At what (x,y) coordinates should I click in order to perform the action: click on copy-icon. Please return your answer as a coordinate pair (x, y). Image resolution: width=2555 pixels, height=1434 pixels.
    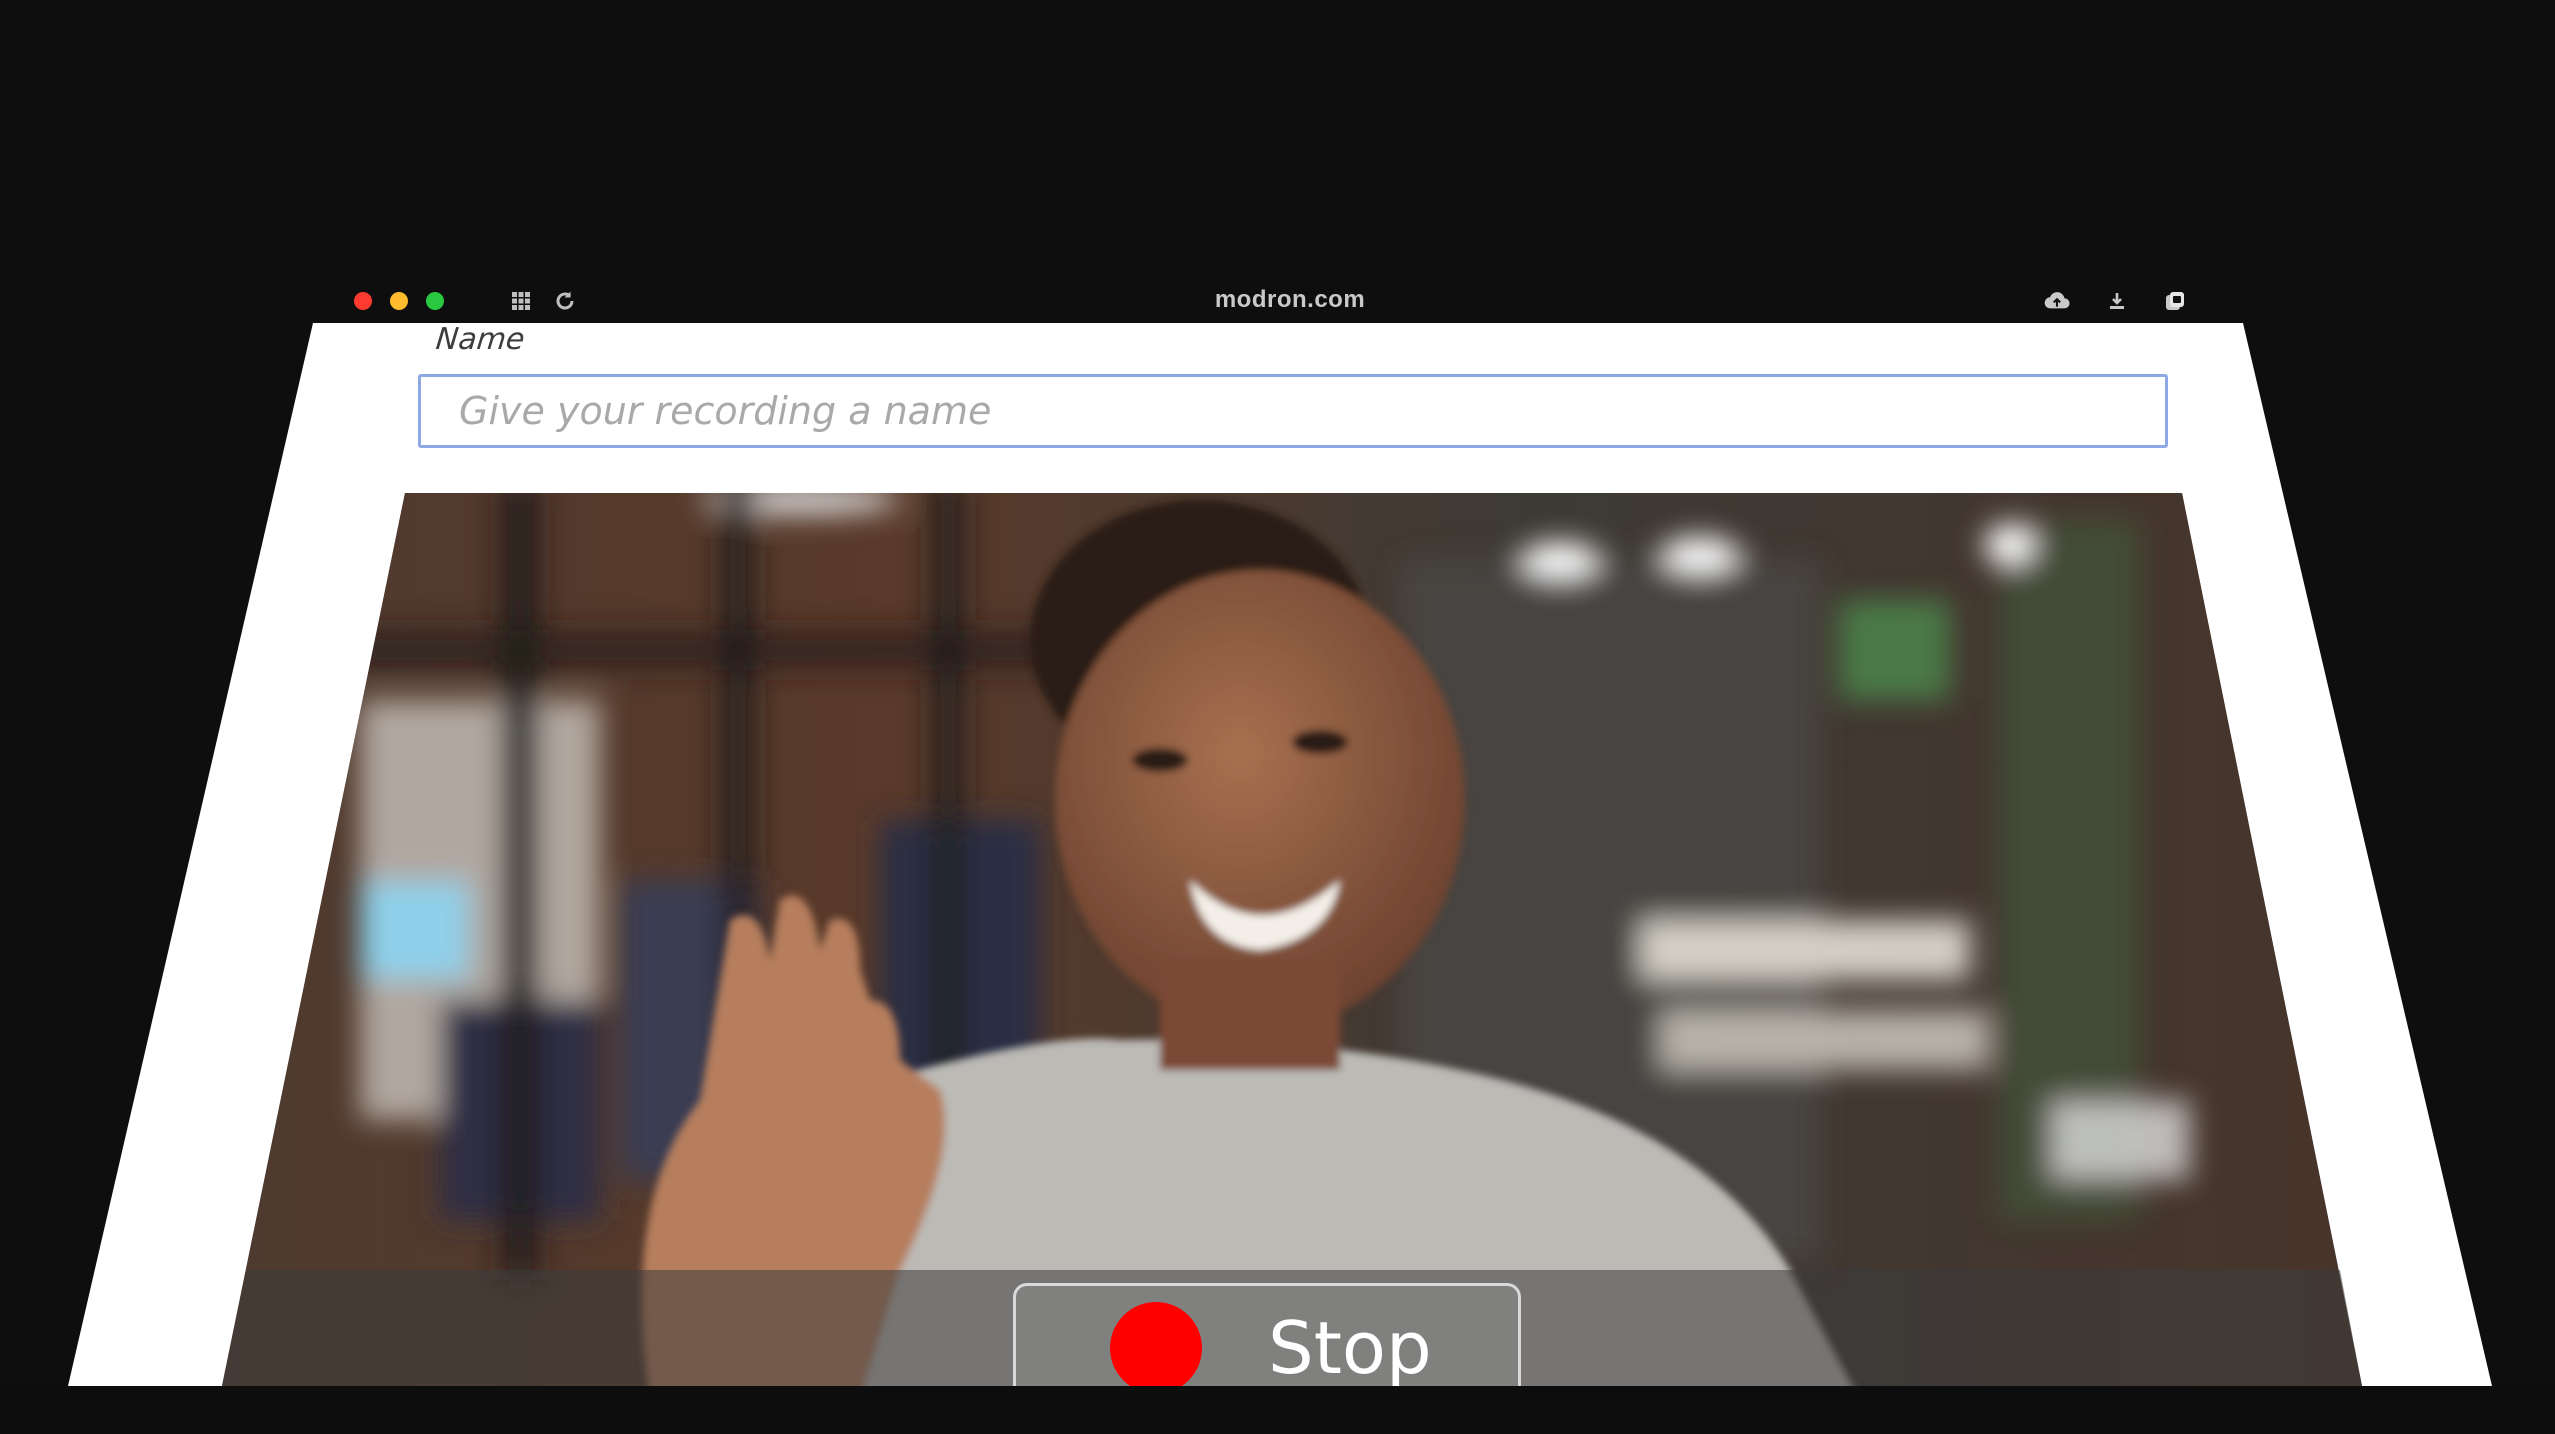
    Looking at the image, I should click on (2175, 301).